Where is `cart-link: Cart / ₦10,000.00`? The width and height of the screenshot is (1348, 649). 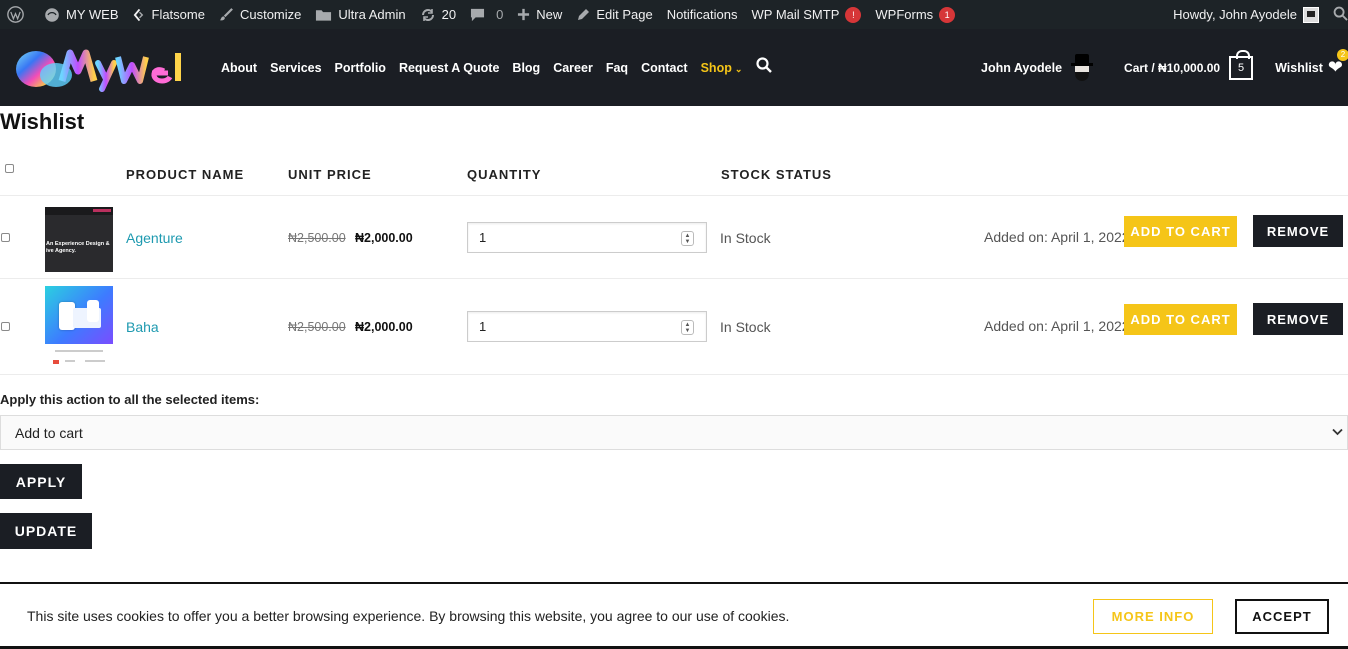
cart-link: Cart / ₦10,000.00 is located at coordinates (1172, 68).